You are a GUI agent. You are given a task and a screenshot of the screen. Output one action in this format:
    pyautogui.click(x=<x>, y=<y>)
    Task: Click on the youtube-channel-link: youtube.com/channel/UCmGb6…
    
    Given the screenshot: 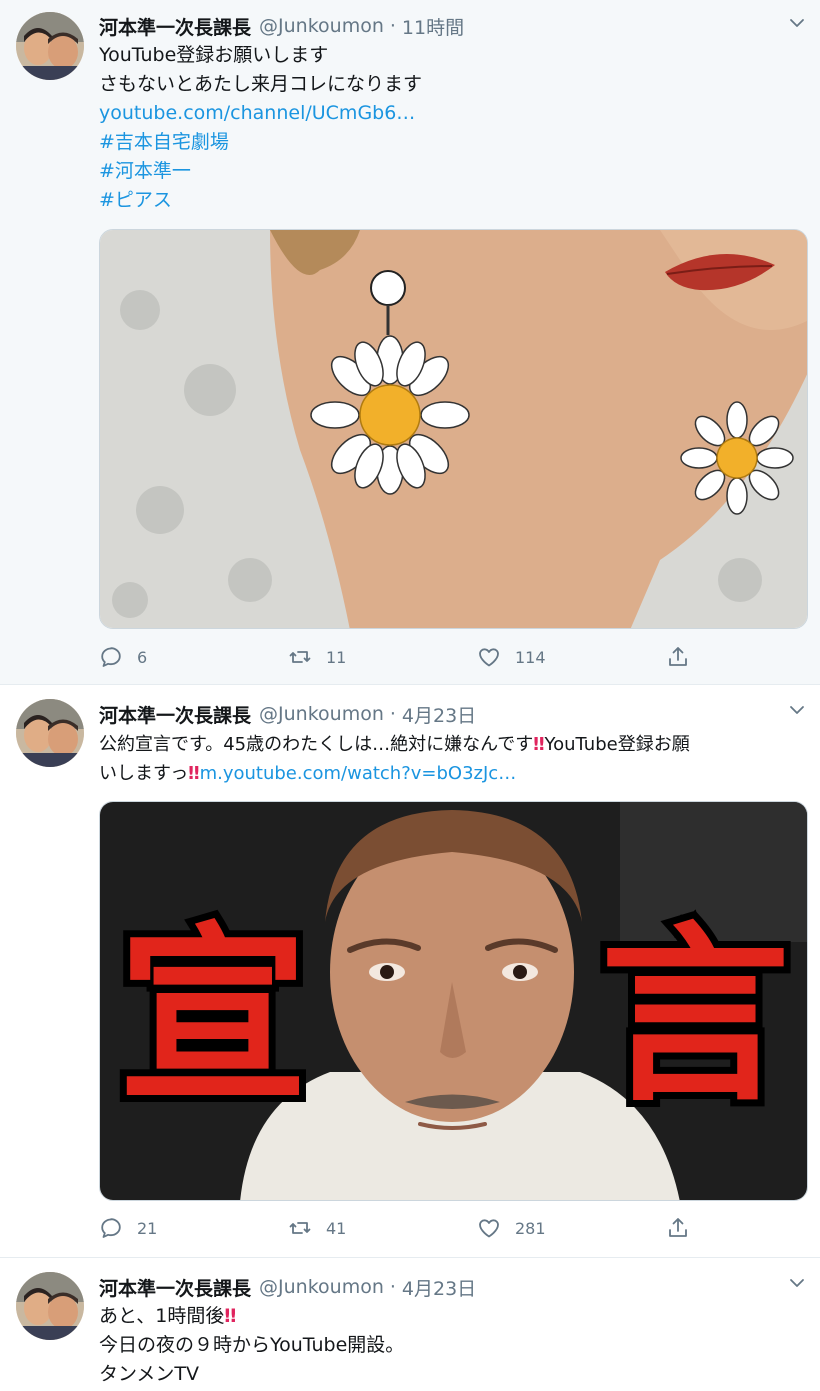 What is the action you would take?
    pyautogui.click(x=452, y=113)
    